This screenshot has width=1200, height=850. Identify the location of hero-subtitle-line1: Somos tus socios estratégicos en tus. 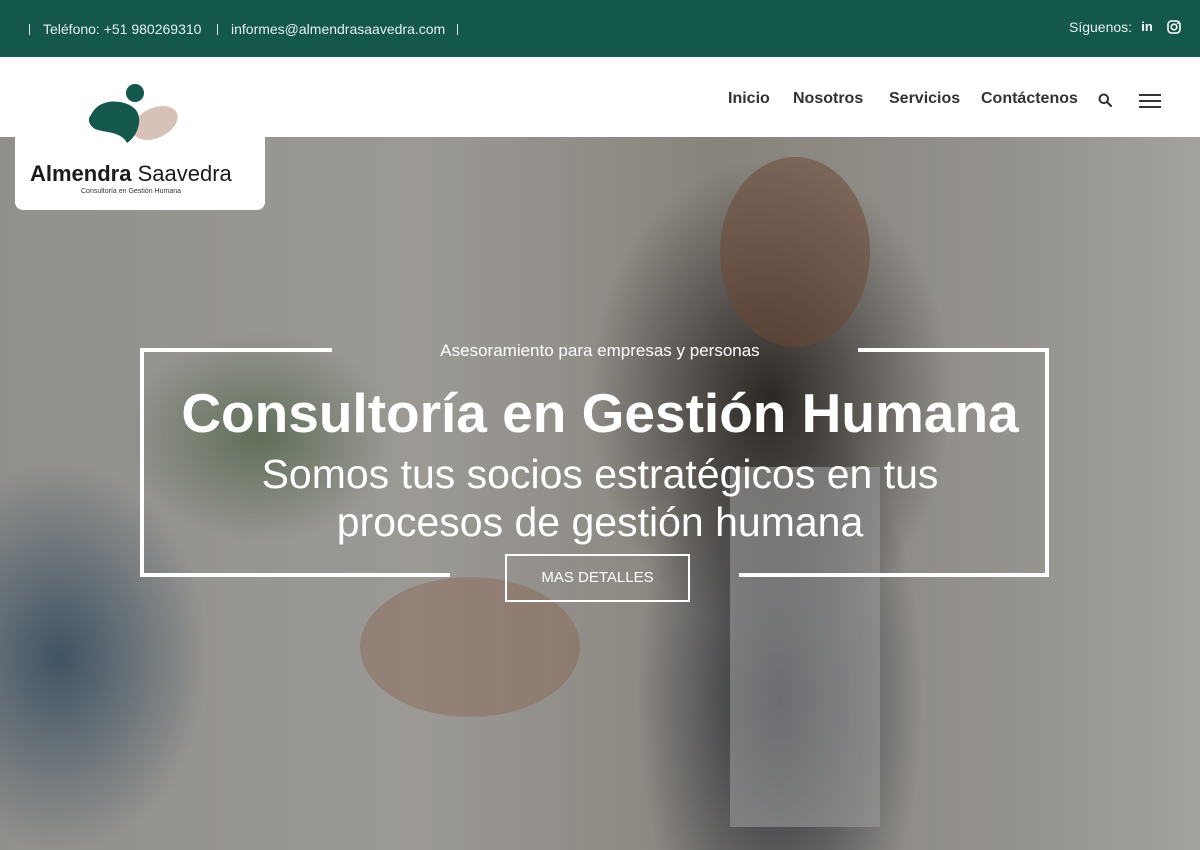
(600, 474).